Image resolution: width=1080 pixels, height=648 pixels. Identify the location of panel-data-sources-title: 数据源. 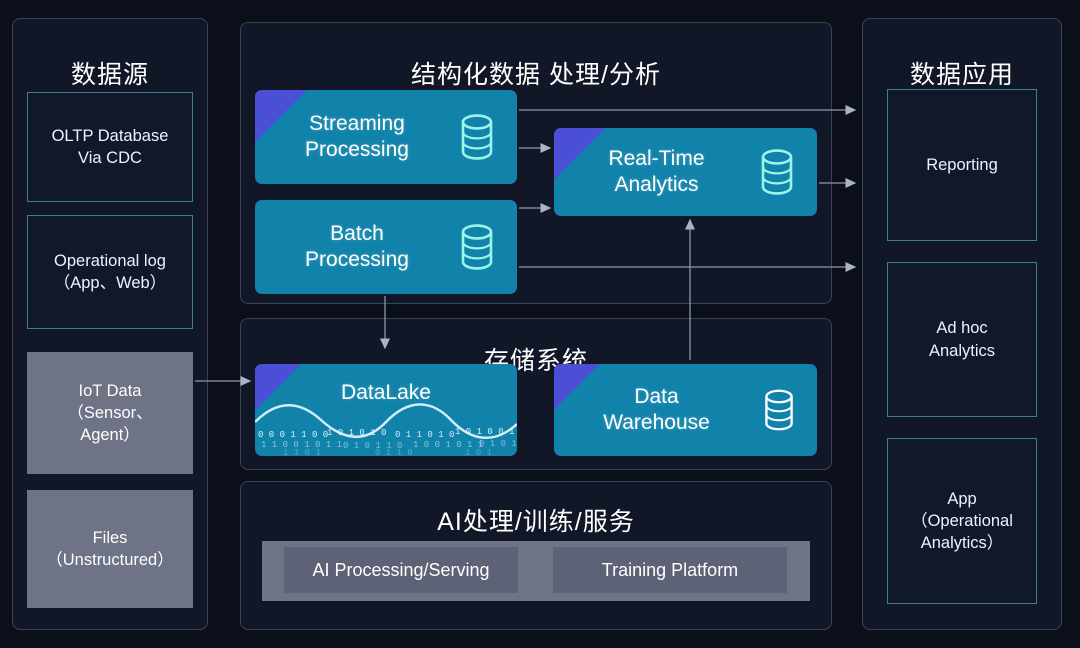
(109, 75).